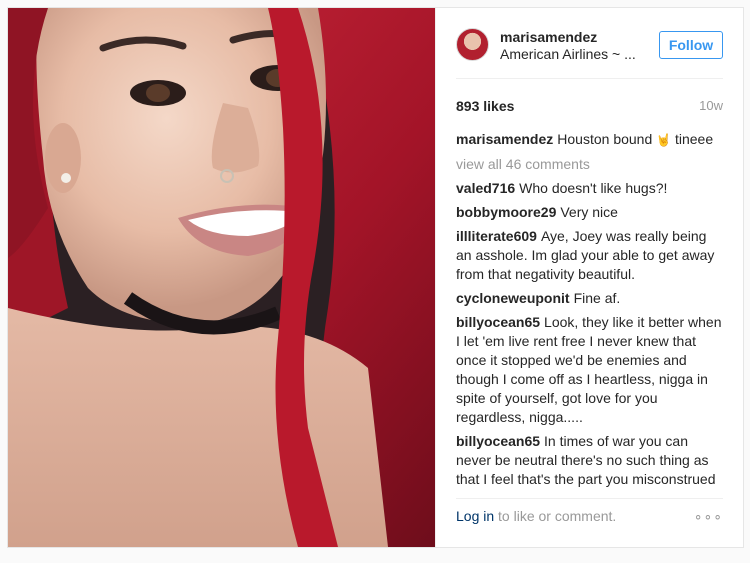  Describe the element at coordinates (664, 140) in the screenshot. I see `horns-emoji-icon: 🤘` at that location.